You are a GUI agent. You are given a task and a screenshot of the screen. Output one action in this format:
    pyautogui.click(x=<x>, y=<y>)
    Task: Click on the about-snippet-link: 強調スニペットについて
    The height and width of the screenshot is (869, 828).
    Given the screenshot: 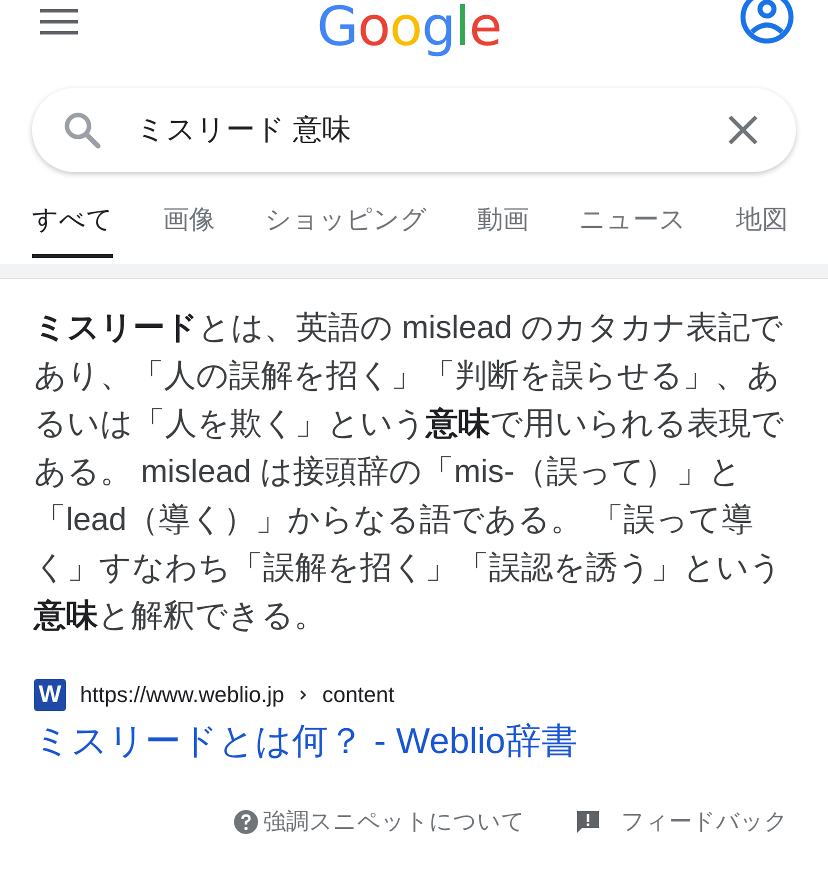 What is the action you would take?
    pyautogui.click(x=379, y=821)
    